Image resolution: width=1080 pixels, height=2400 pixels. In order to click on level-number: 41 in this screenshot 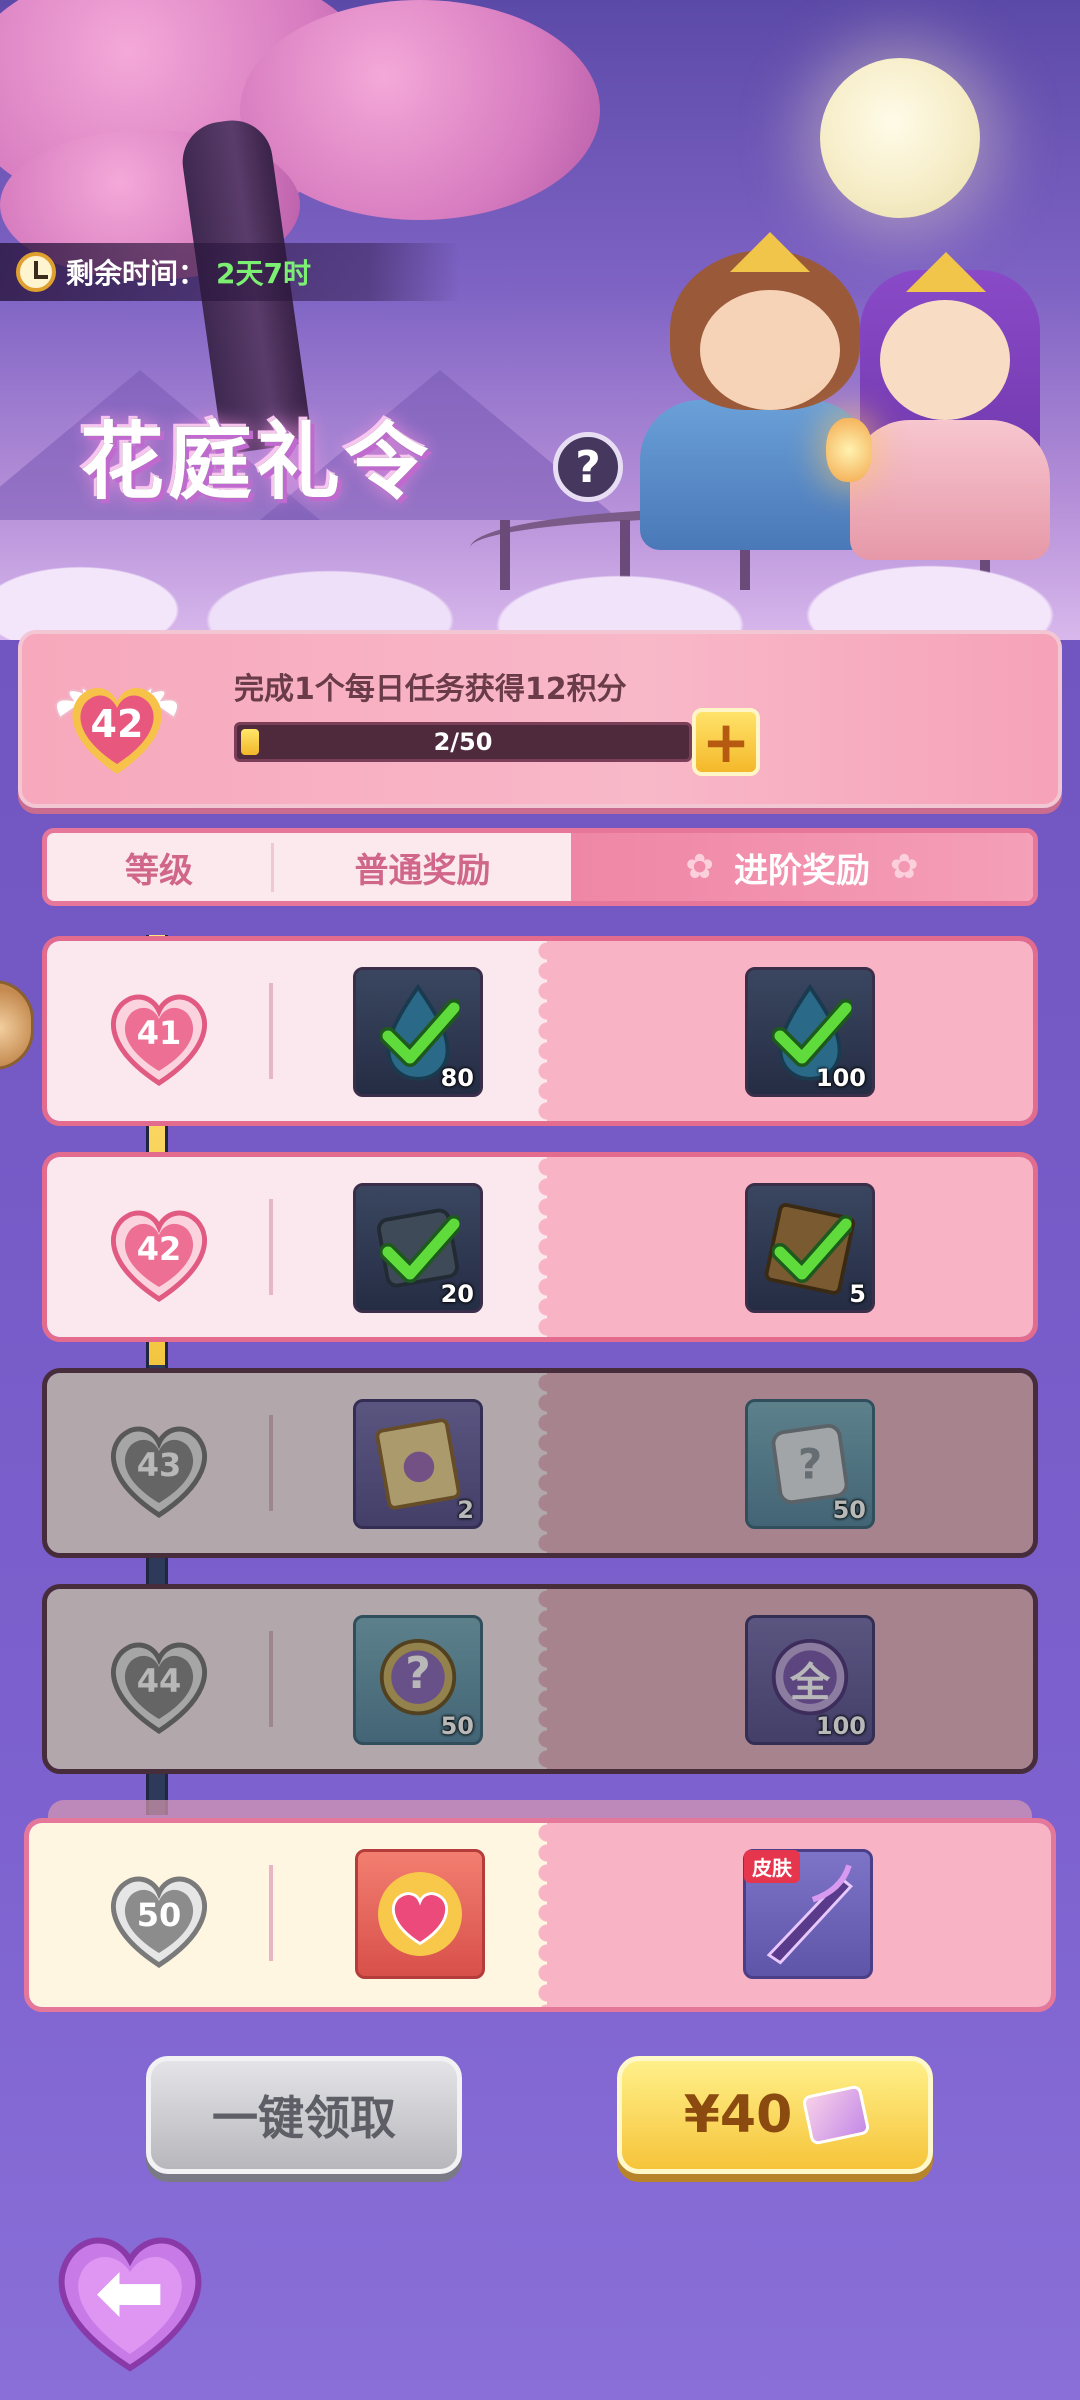, I will do `click(159, 1033)`.